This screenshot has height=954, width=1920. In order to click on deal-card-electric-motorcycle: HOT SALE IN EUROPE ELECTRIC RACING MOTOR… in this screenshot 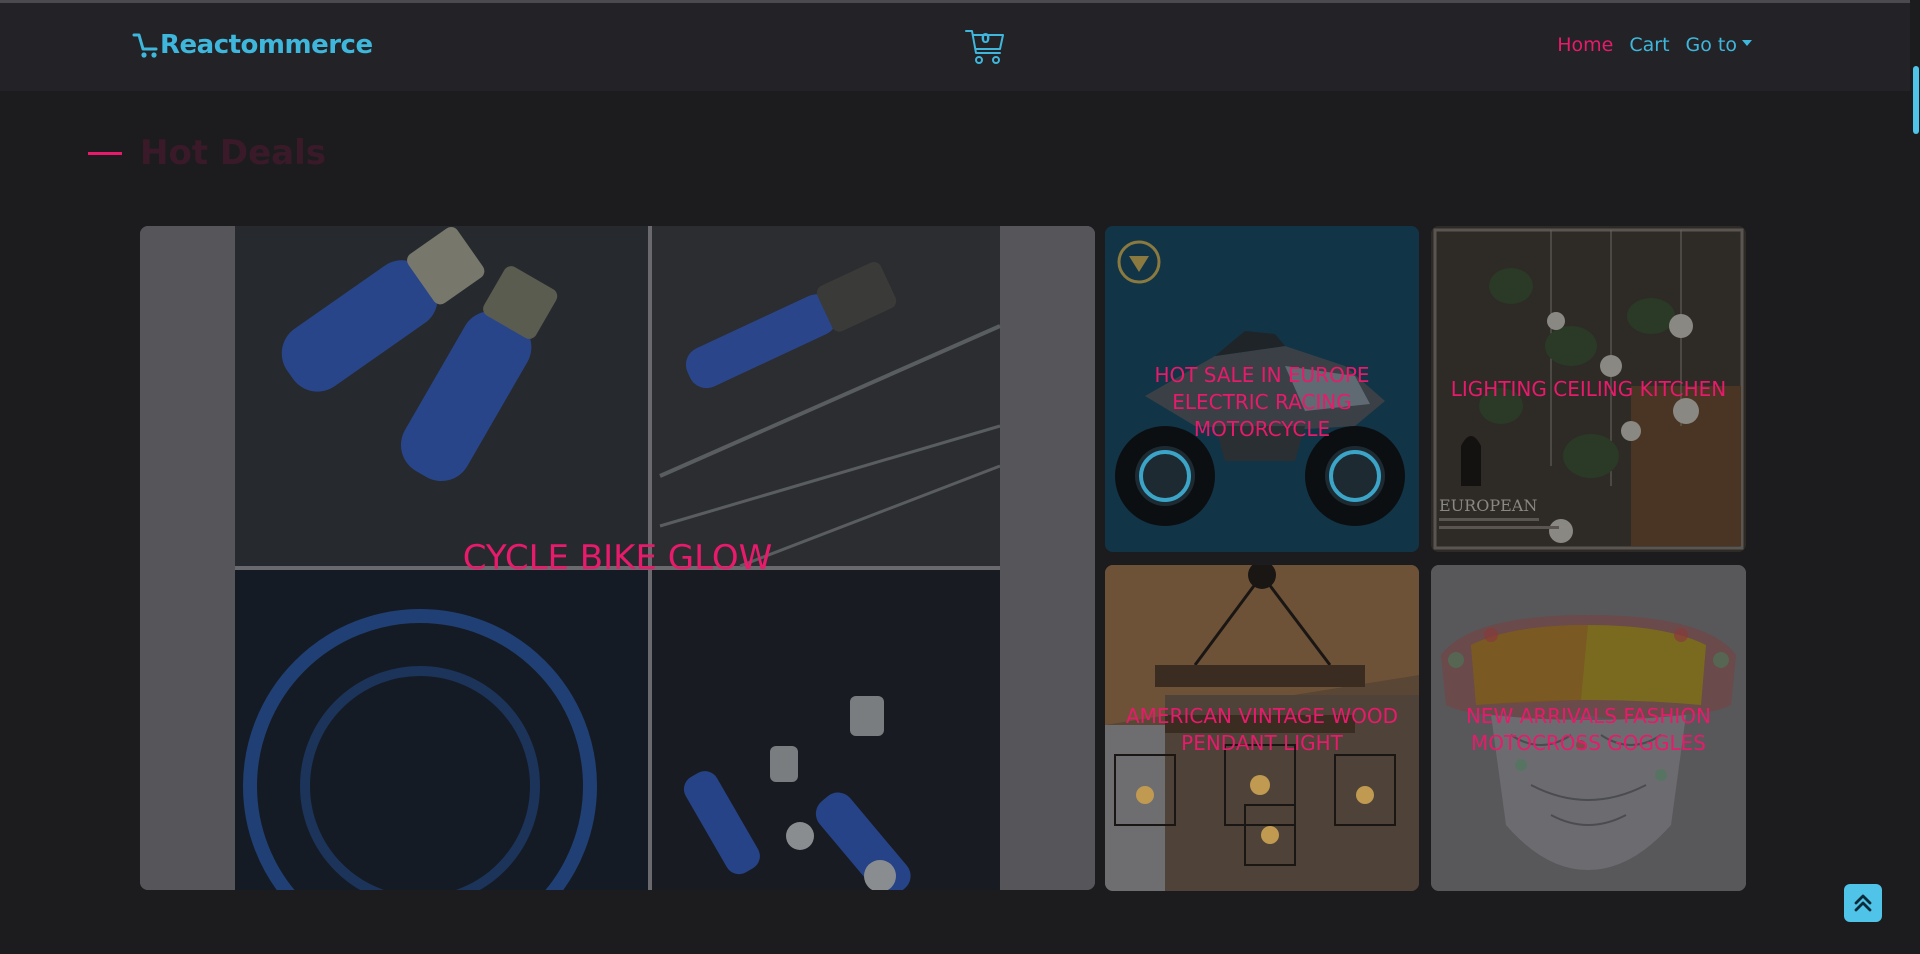, I will do `click(1262, 389)`.